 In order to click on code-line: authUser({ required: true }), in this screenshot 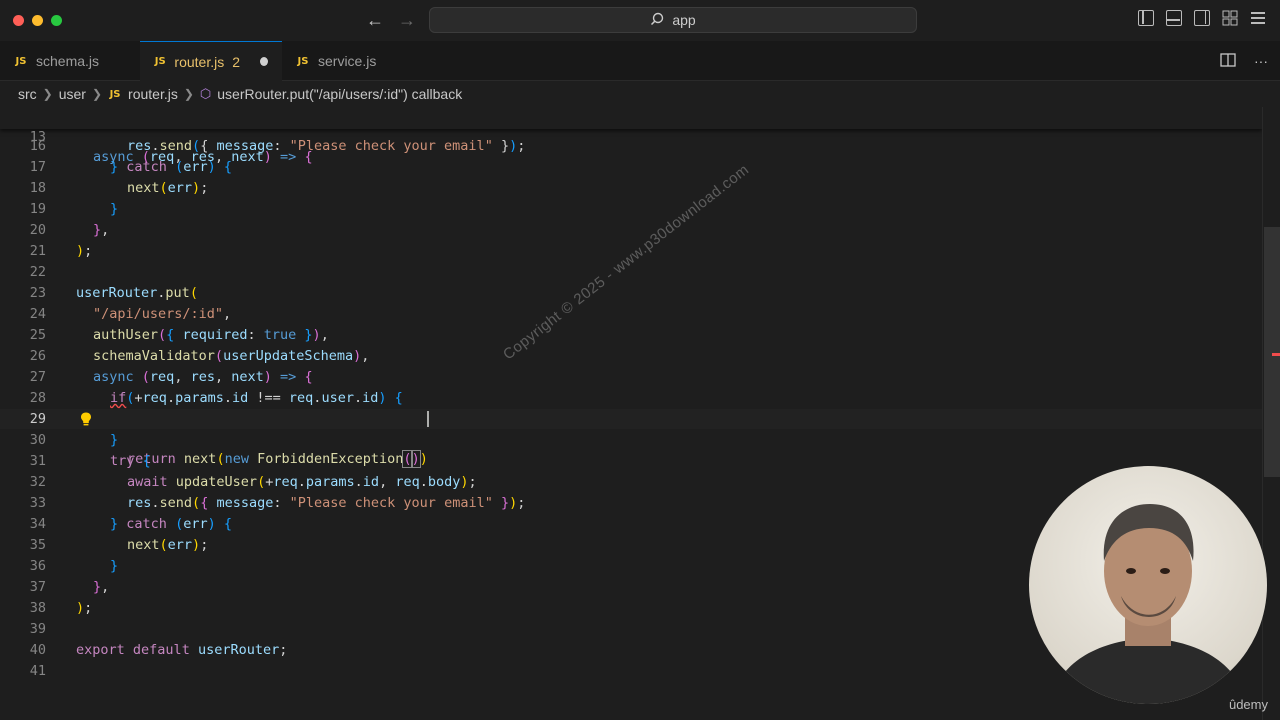, I will do `click(211, 335)`.